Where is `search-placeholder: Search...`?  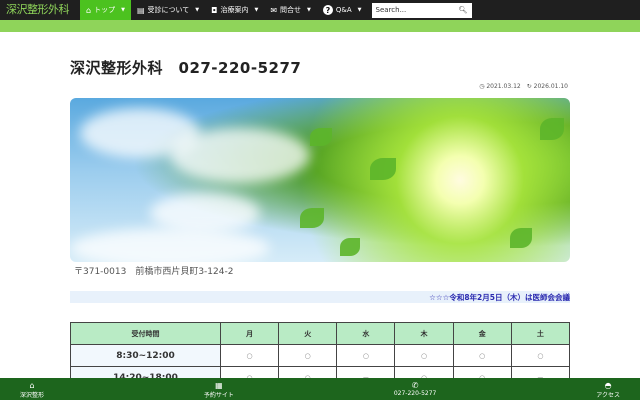
search-placeholder: Search... is located at coordinates (391, 10).